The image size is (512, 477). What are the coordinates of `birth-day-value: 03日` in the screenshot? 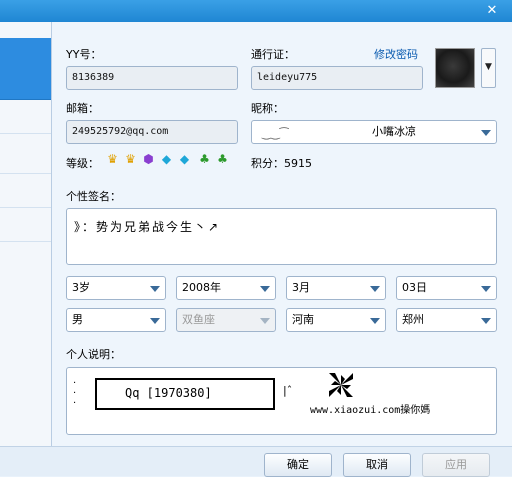 It's located at (414, 287).